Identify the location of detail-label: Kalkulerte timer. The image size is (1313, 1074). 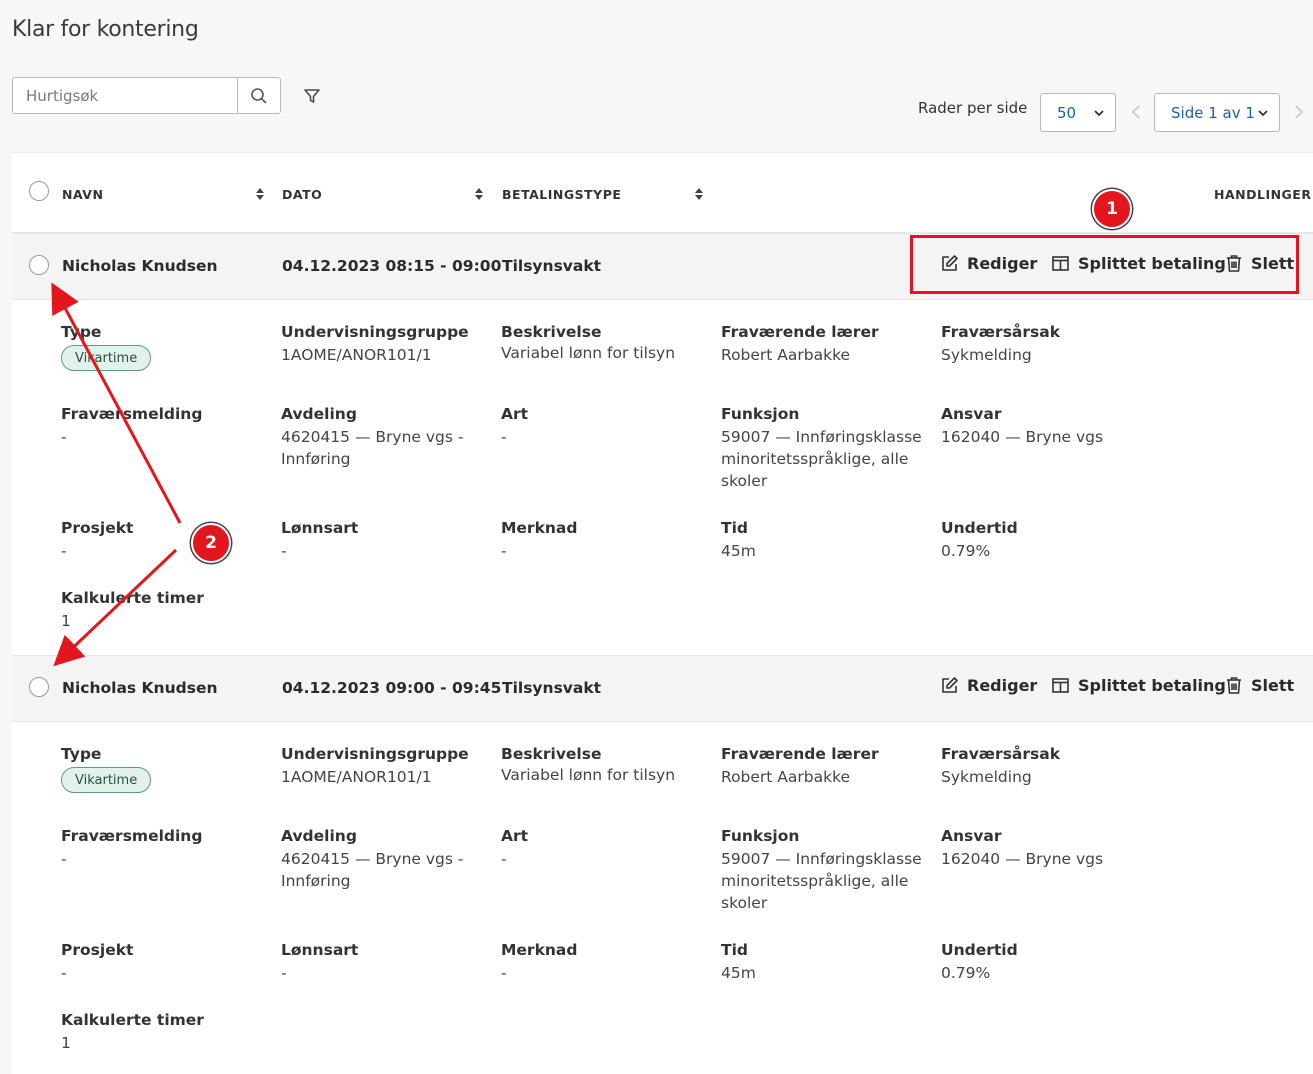
(132, 1020).